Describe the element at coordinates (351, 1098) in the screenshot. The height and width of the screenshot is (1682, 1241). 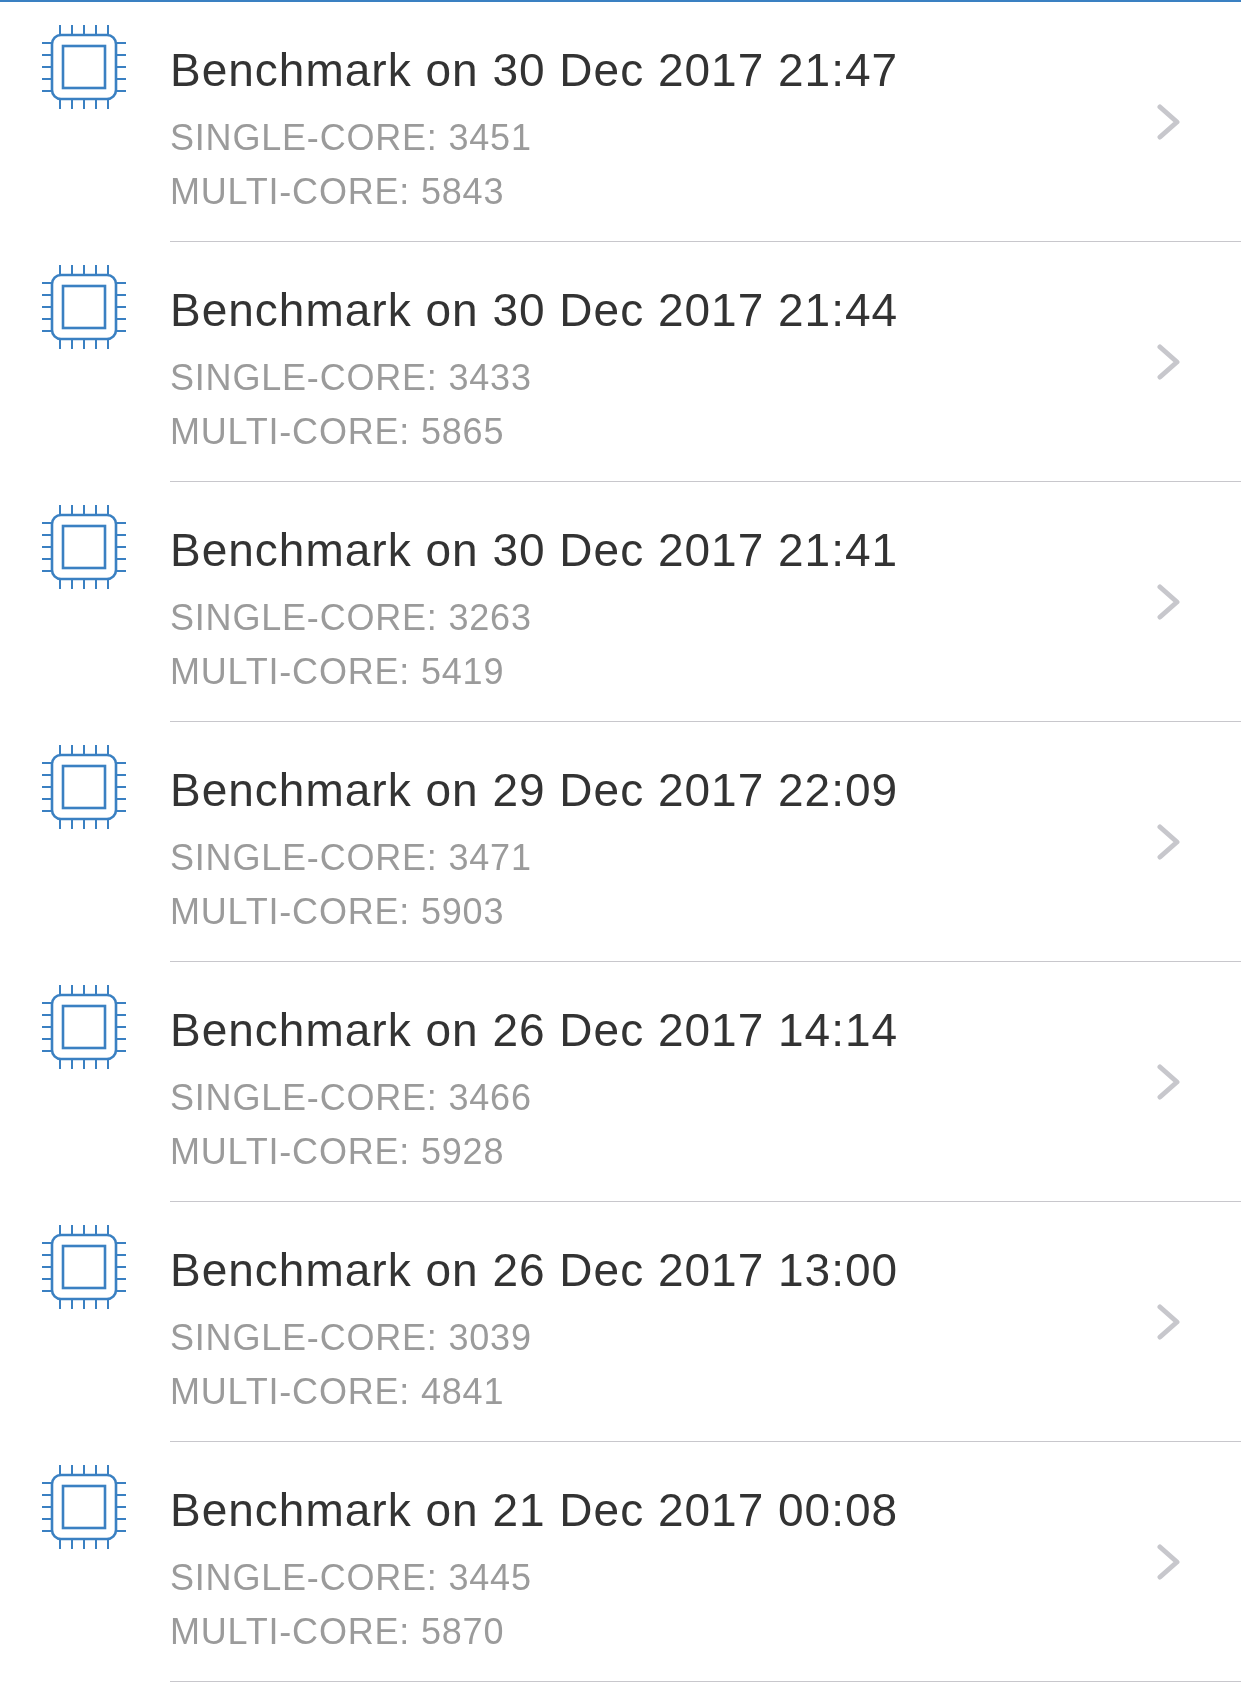
I see `single-core-score: SINGLE-CORE: 3466` at that location.